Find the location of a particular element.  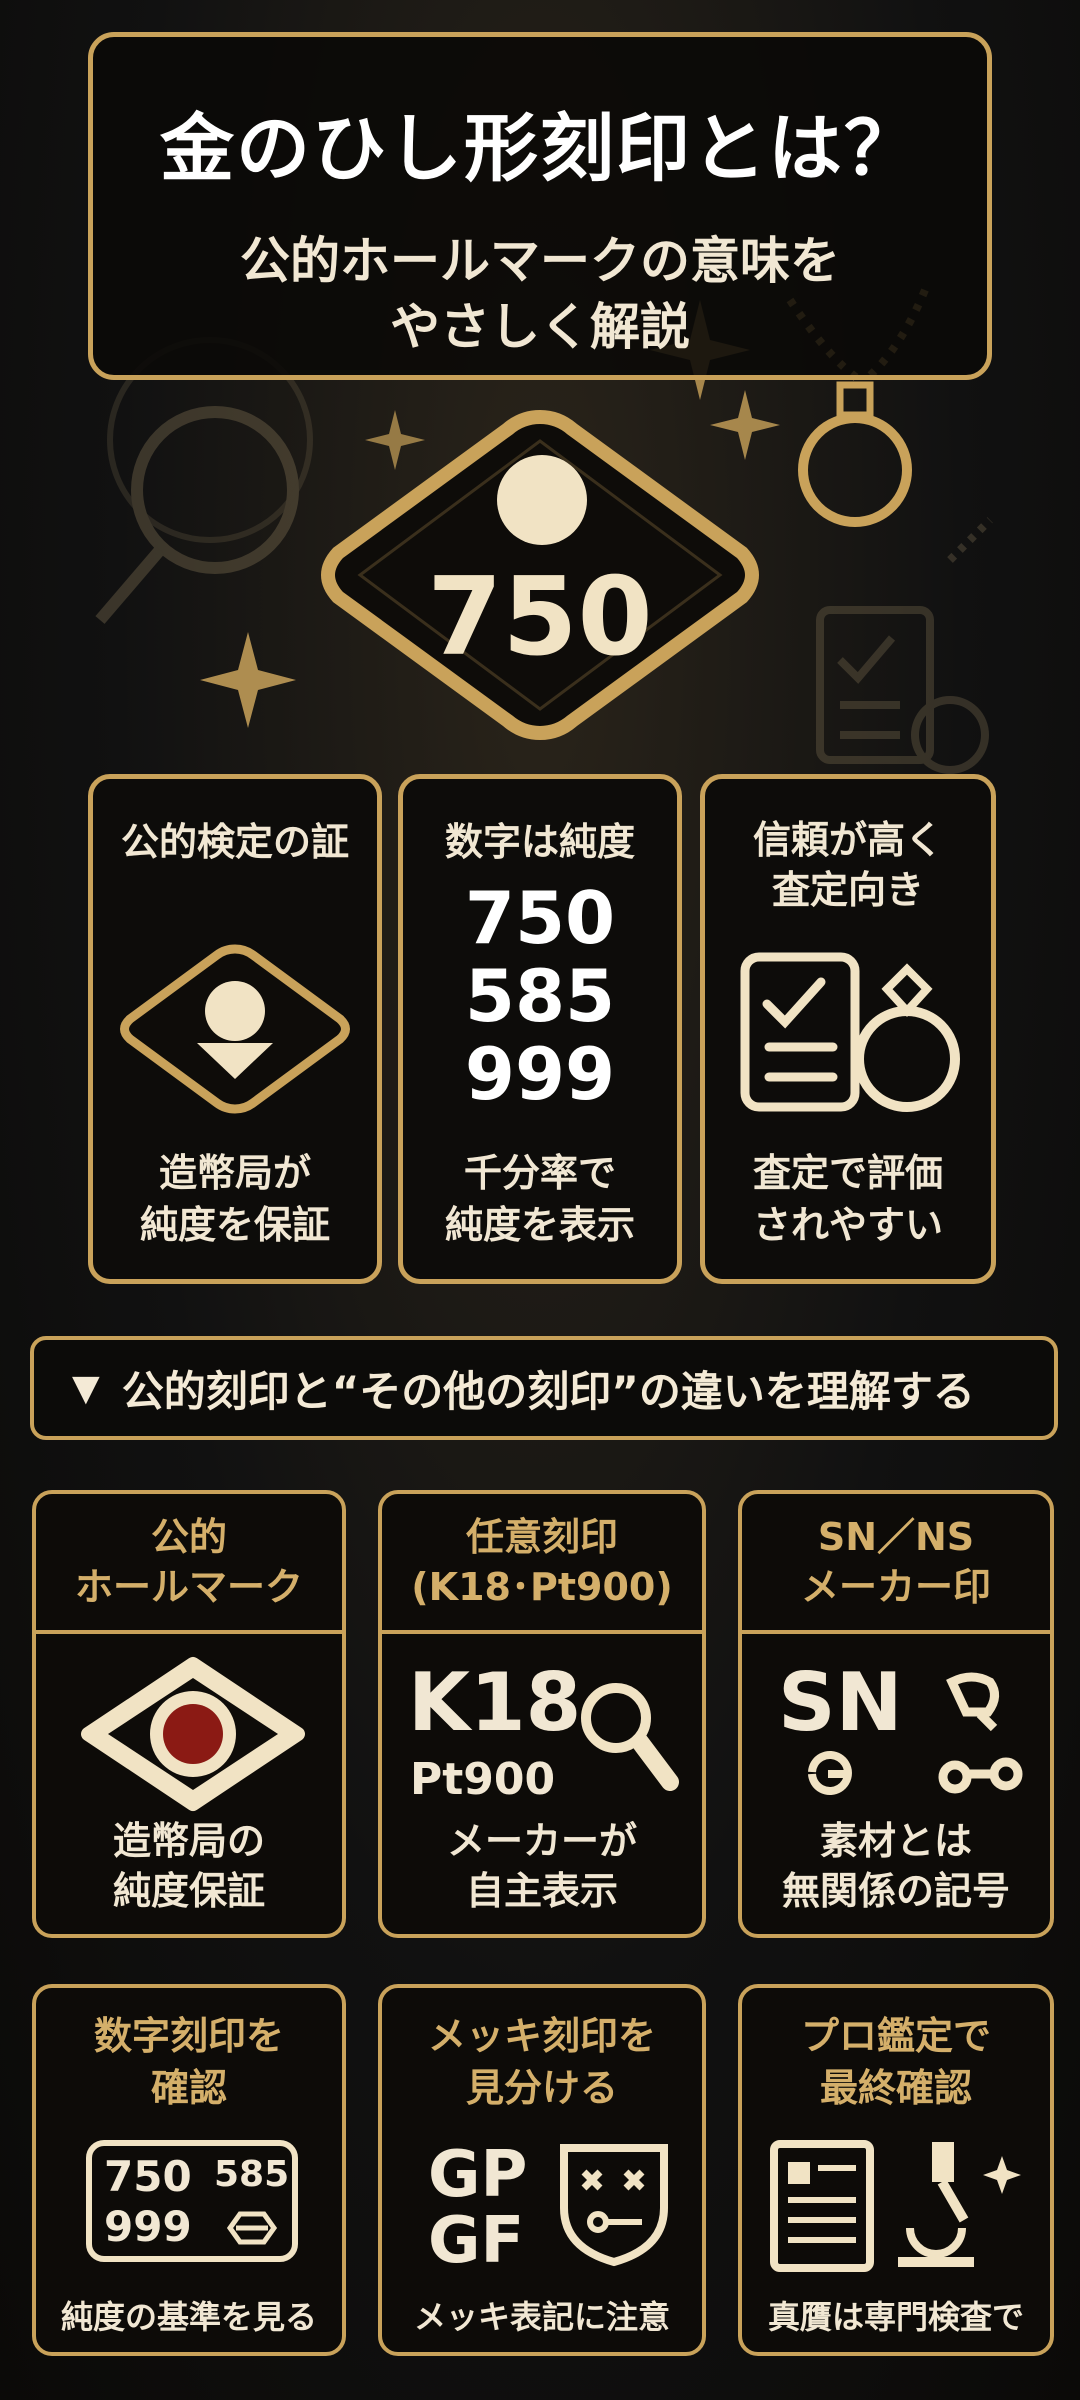

section-header: ▼ 公的刻印と“その他の刻印”の違いを理解する is located at coordinates (544, 1388).